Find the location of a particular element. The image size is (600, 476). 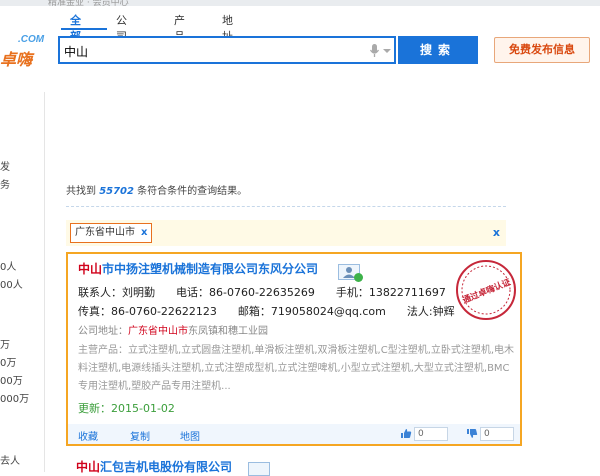

seal-text: 通过卓嗨认证 is located at coordinates (487, 291).